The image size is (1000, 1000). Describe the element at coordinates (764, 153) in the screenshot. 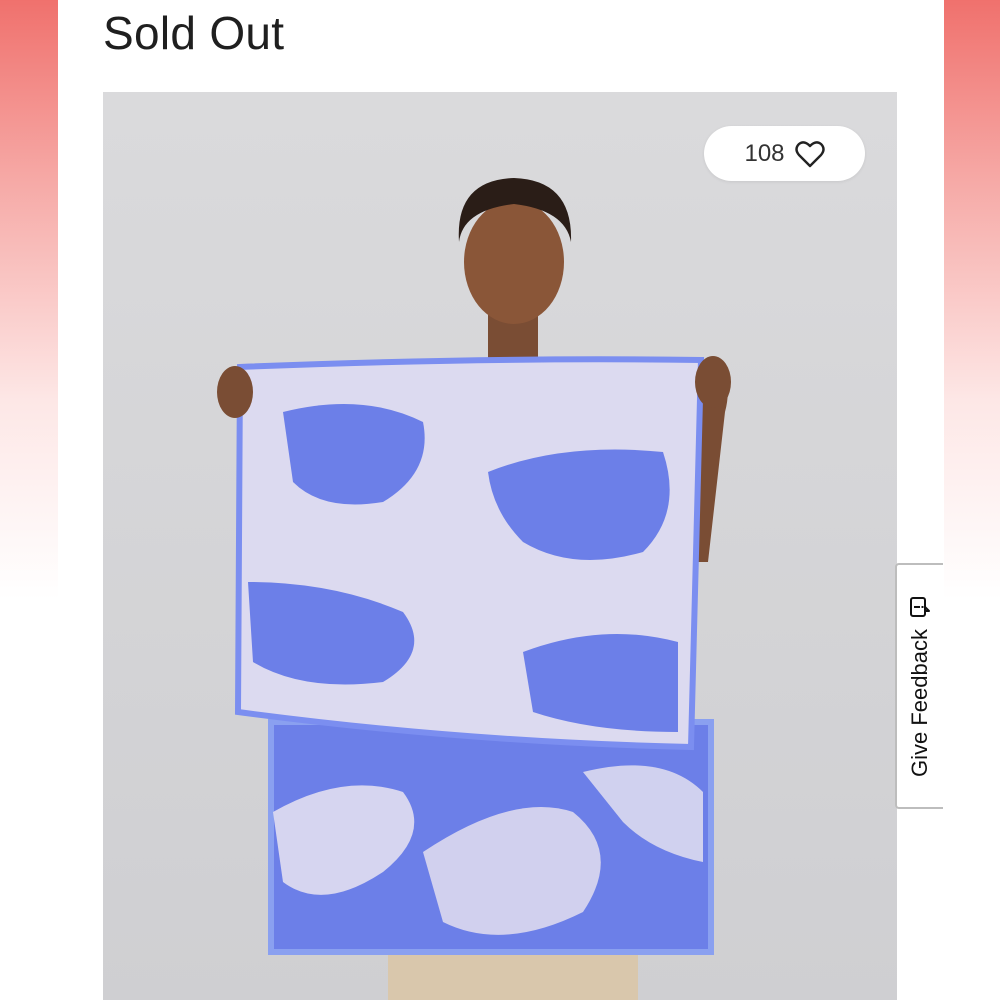

I see `like-count: 108` at that location.